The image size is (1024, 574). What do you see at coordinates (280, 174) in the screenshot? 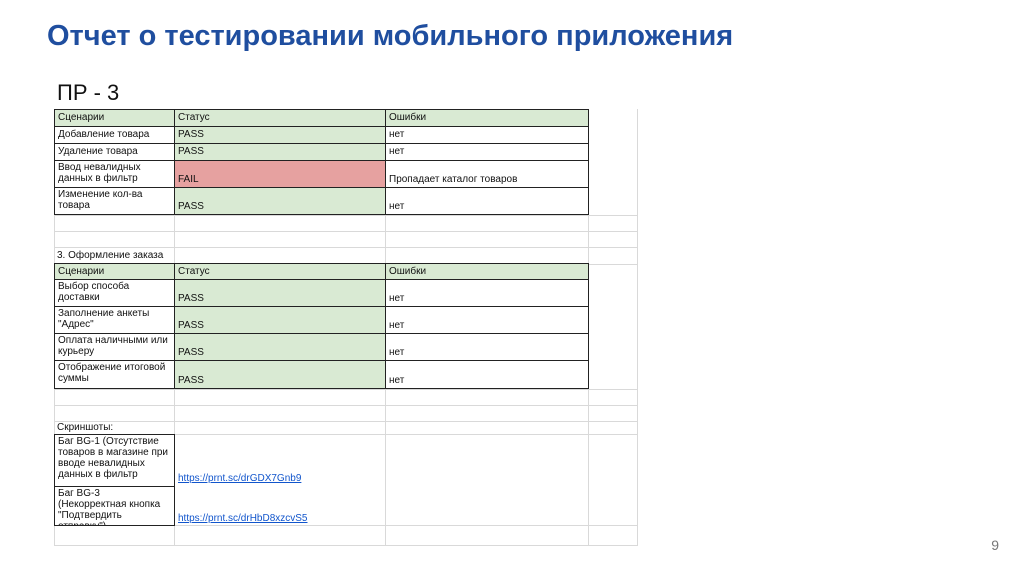
I see `table1-row3-status: FAIL` at bounding box center [280, 174].